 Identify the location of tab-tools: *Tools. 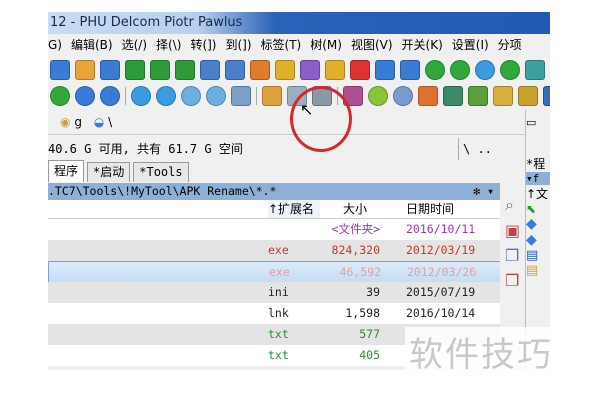
(161, 172).